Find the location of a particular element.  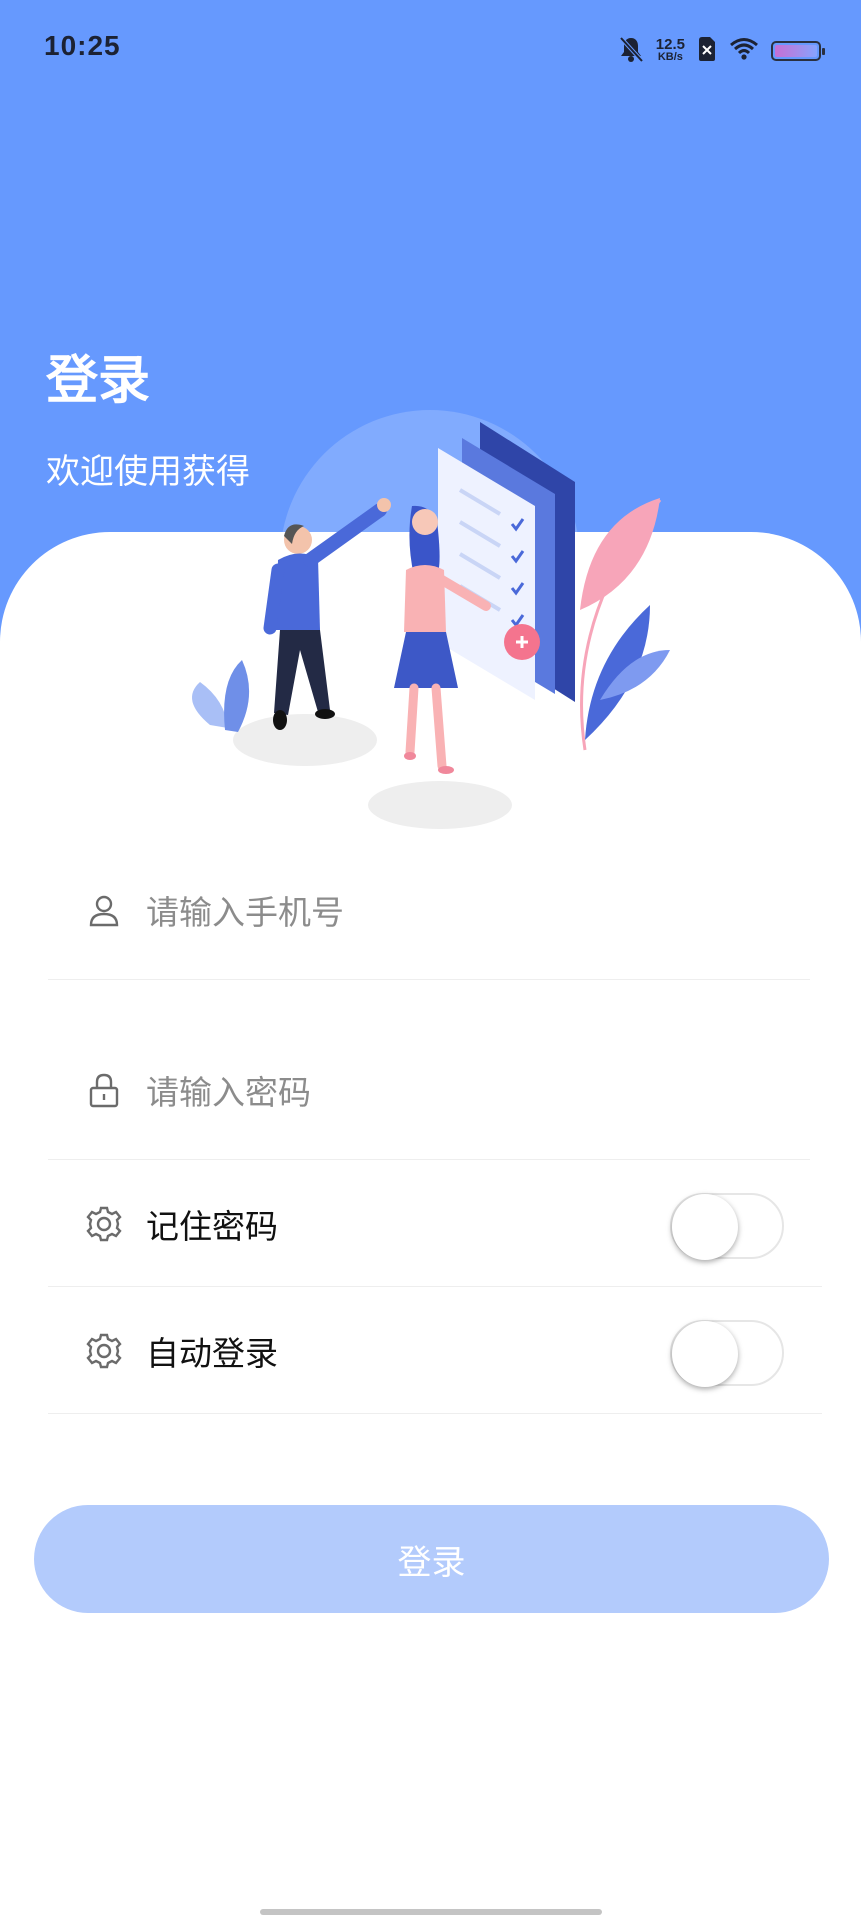

password-field: 请输入密码 is located at coordinates (429, 1090).